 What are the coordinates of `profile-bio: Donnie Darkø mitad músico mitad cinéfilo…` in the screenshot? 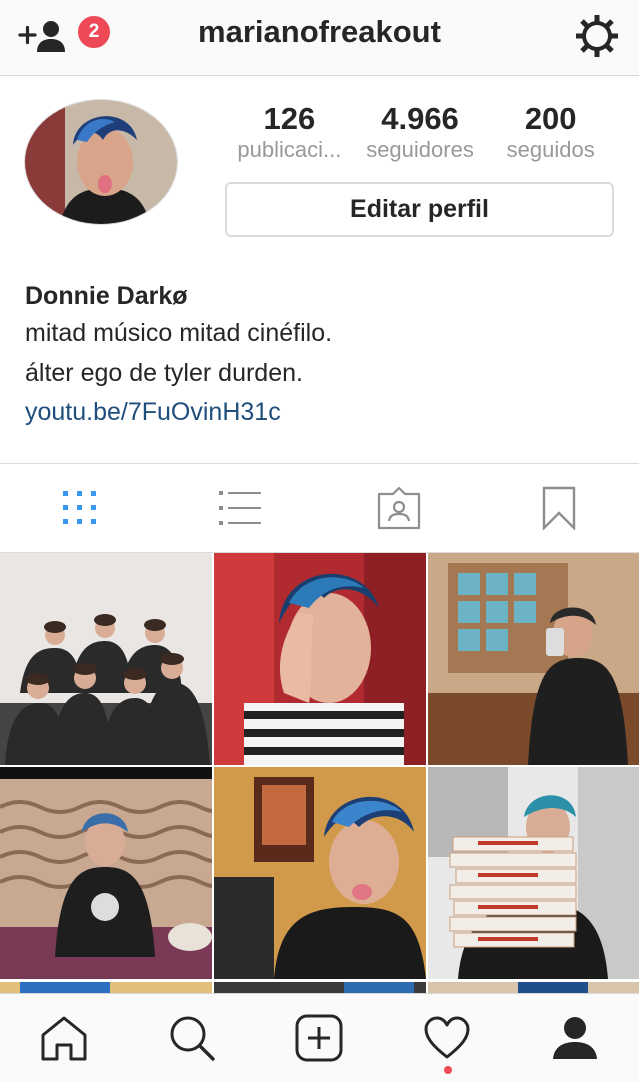 It's located at (325, 355).